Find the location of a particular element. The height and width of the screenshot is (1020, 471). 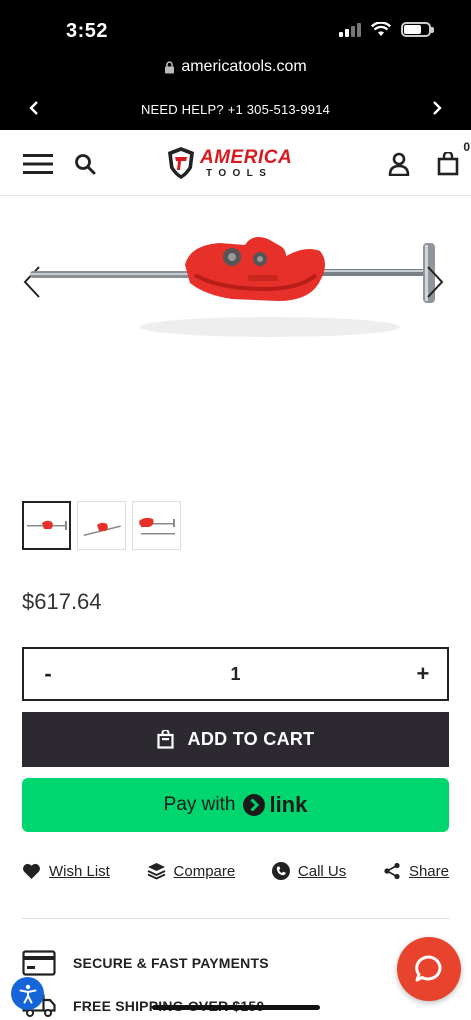

credit-card-icon is located at coordinates (39, 963).